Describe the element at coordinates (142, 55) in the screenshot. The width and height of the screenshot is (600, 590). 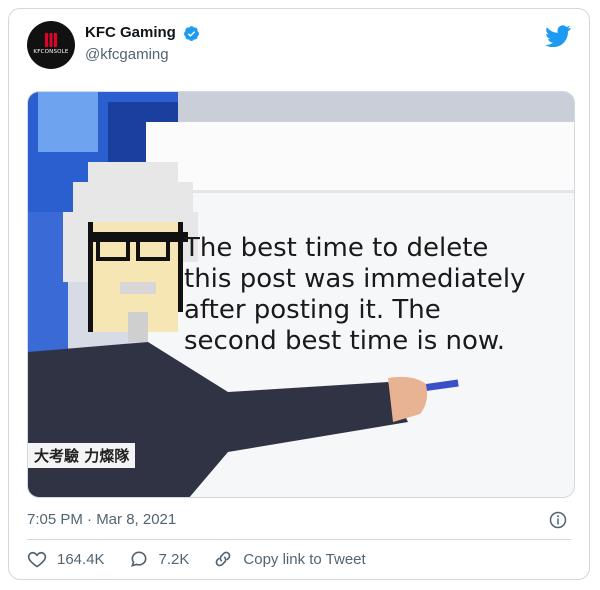
I see `handle: @kfcgaming` at that location.